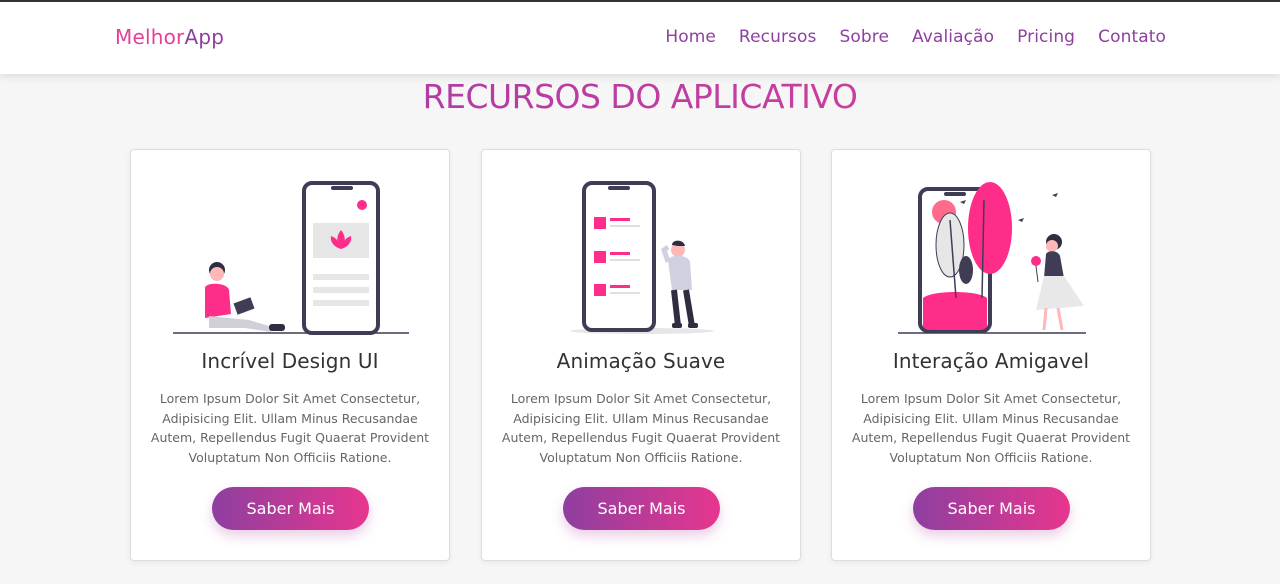  What do you see at coordinates (291, 258) in the screenshot?
I see `person-sitting-with-phone-illustration` at bounding box center [291, 258].